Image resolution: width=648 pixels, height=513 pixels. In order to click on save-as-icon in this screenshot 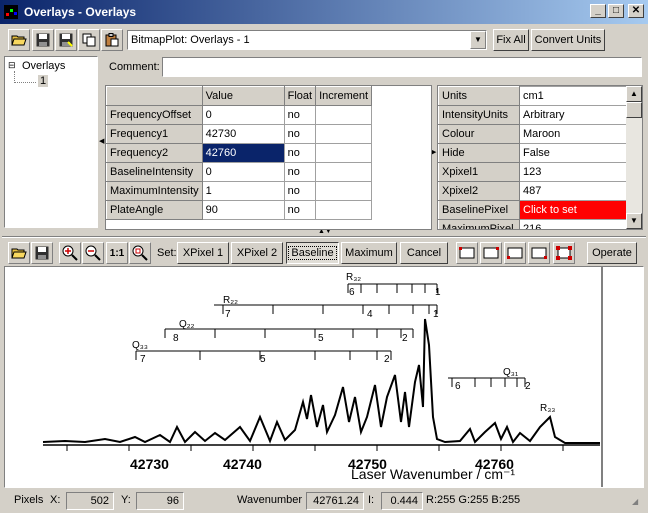, I will do `click(66, 40)`.